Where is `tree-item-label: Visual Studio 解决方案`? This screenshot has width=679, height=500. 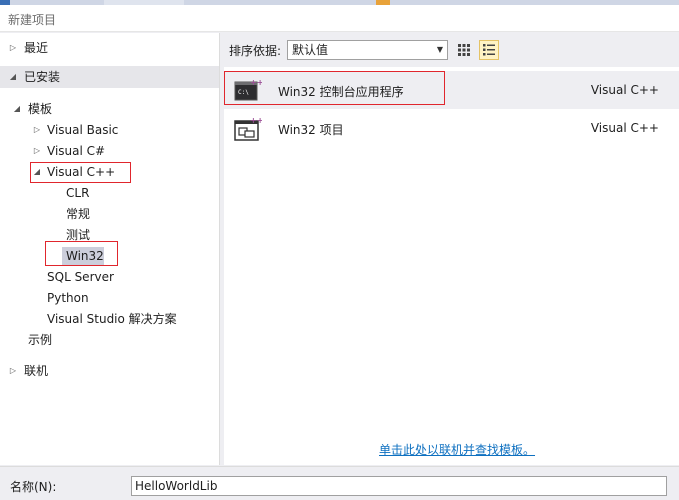 tree-item-label: Visual Studio 解决方案 is located at coordinates (112, 319).